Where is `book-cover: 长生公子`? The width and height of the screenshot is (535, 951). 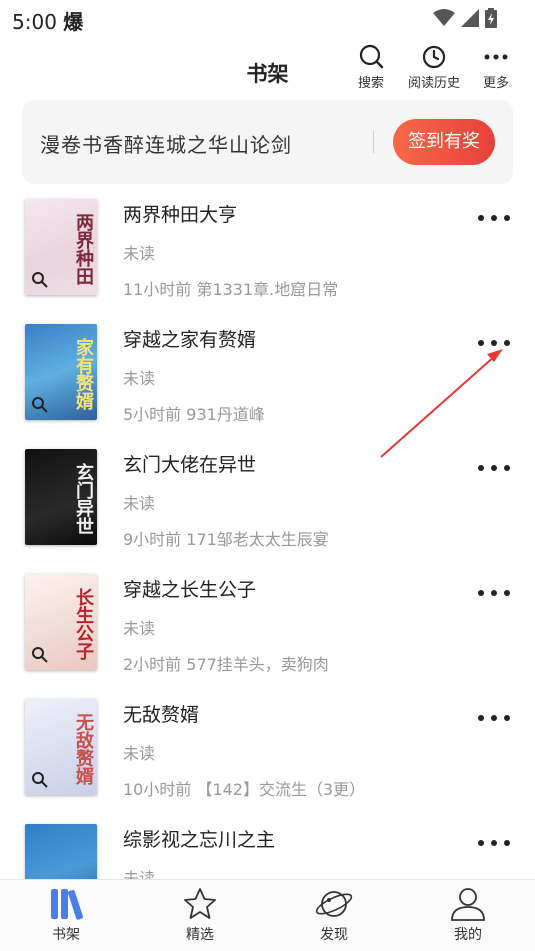
book-cover: 长生公子 is located at coordinates (61, 622).